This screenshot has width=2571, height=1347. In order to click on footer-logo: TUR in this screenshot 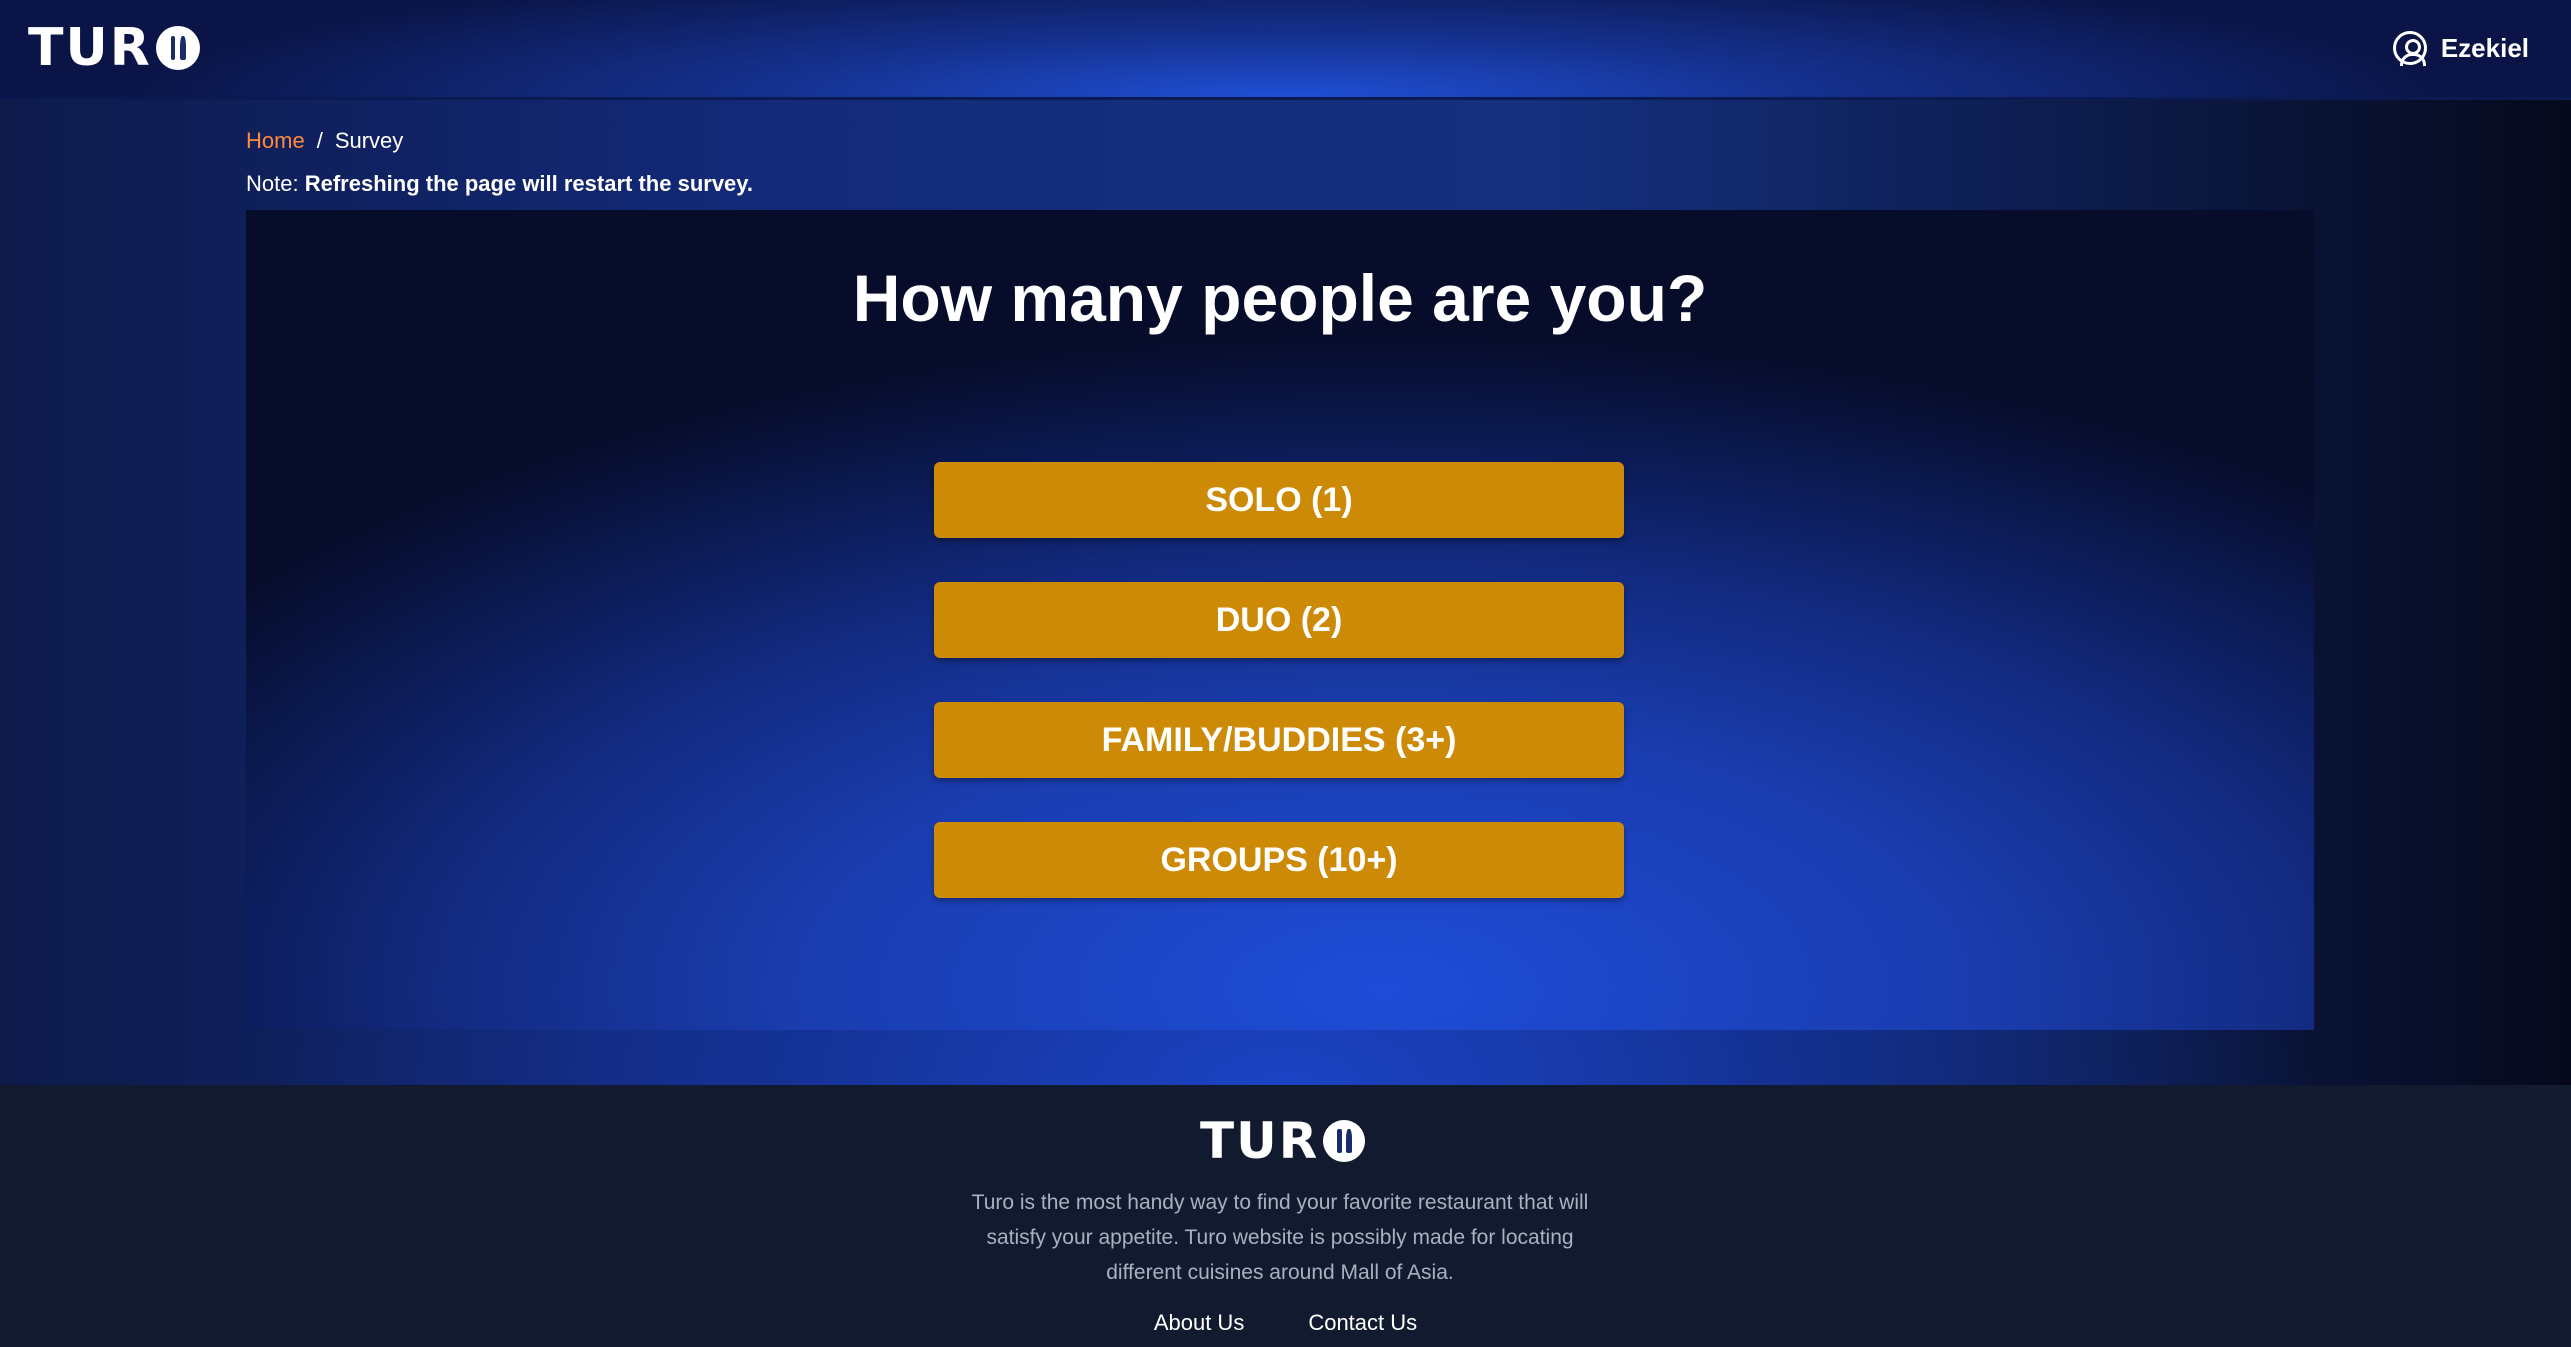, I will do `click(1283, 1141)`.